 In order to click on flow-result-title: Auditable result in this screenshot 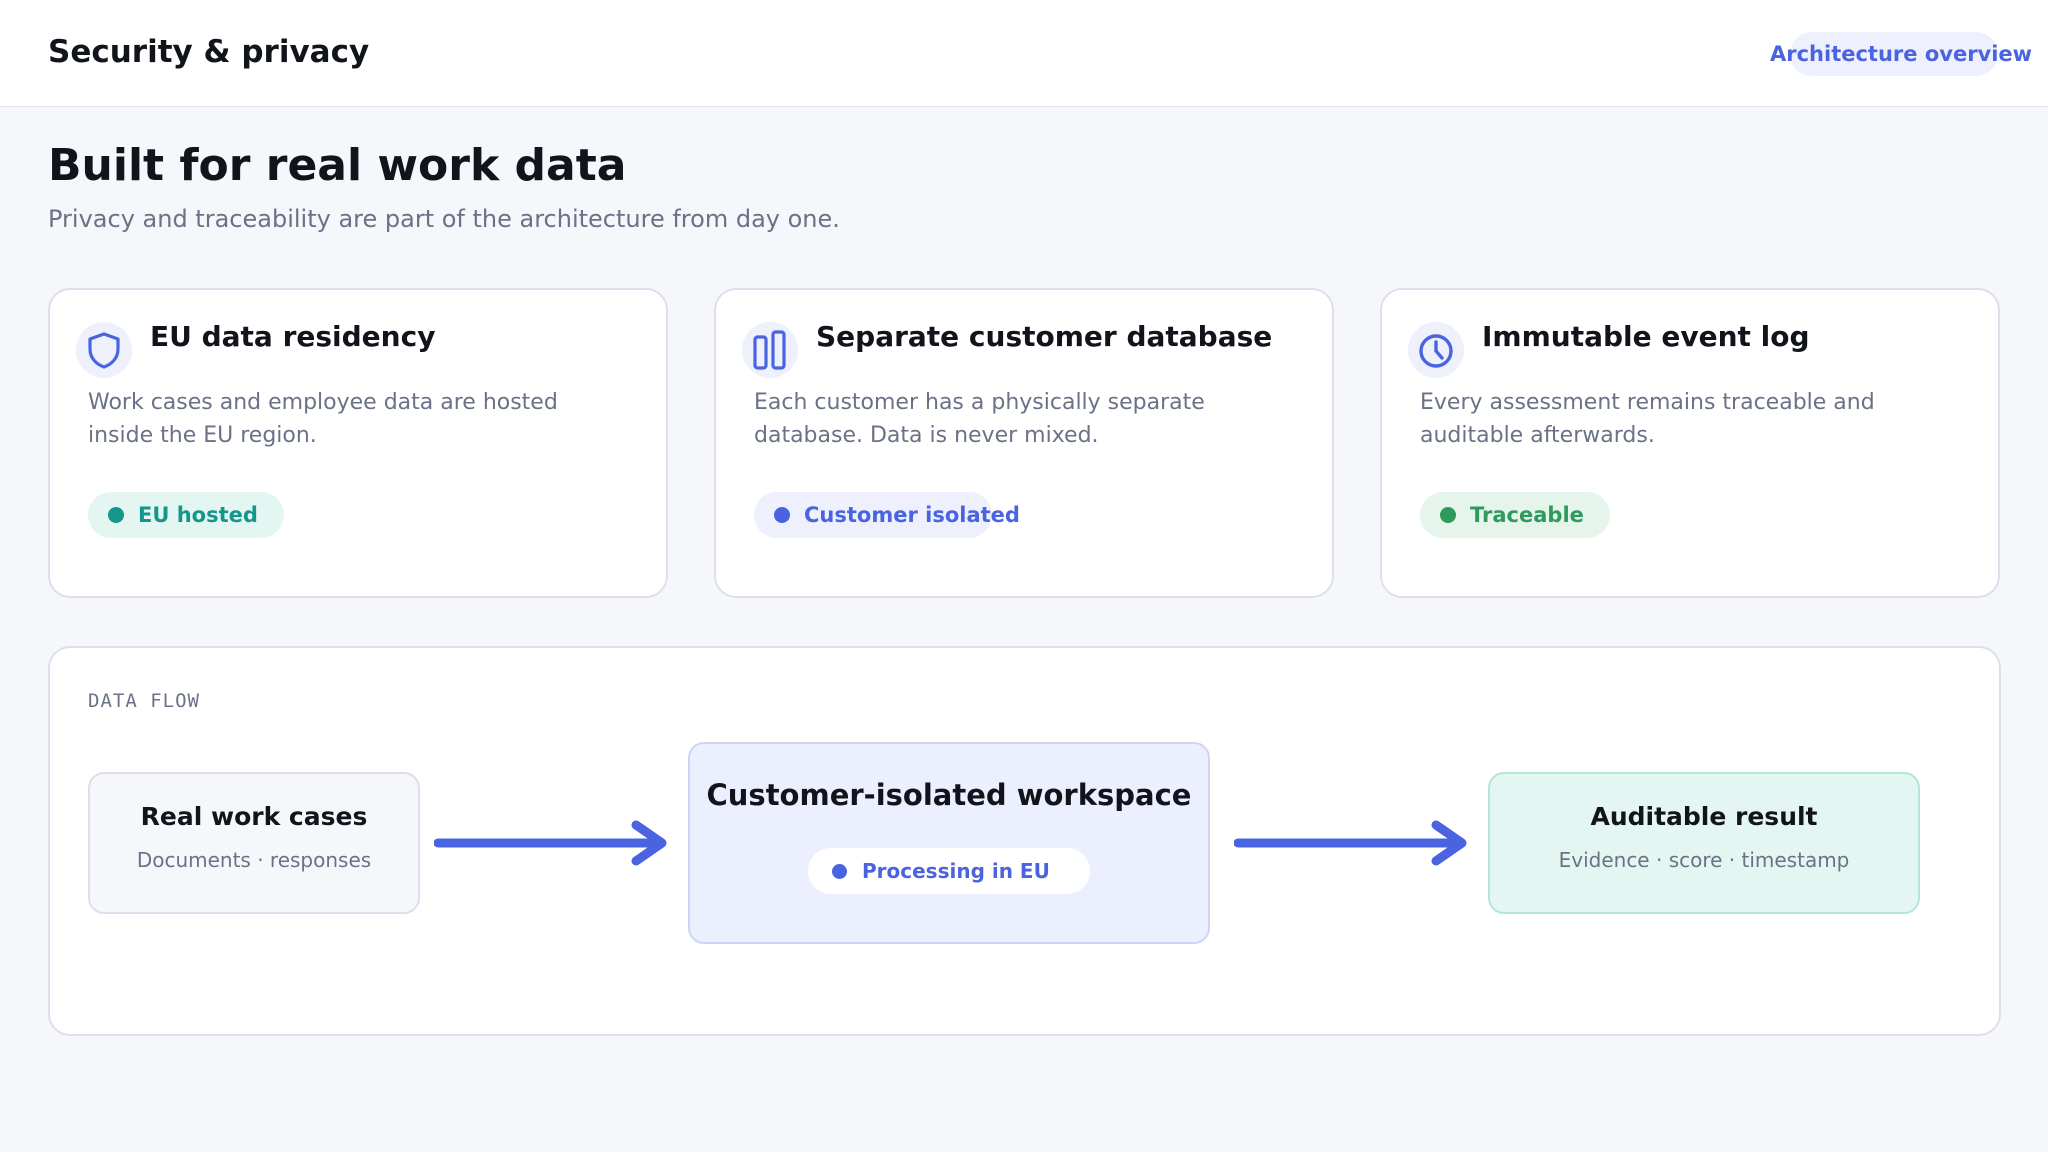, I will do `click(1704, 816)`.